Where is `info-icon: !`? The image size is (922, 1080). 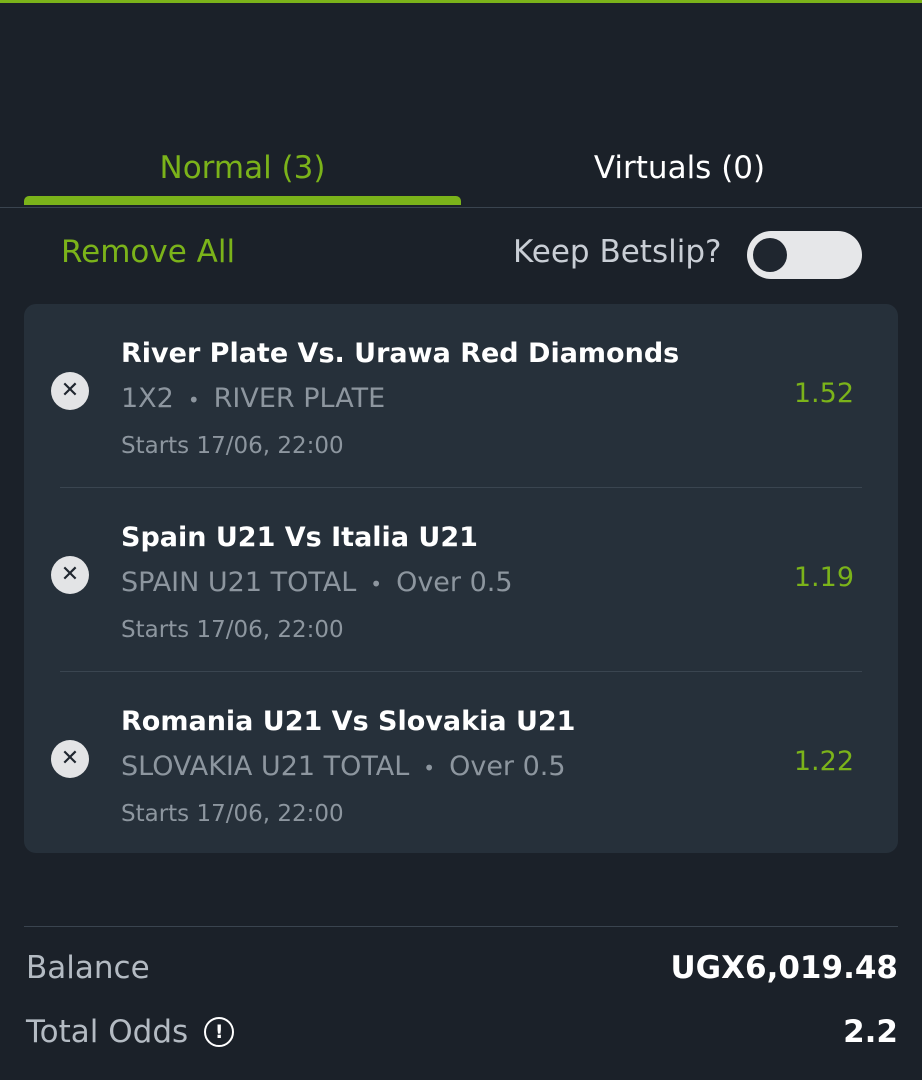 info-icon: ! is located at coordinates (219, 1032).